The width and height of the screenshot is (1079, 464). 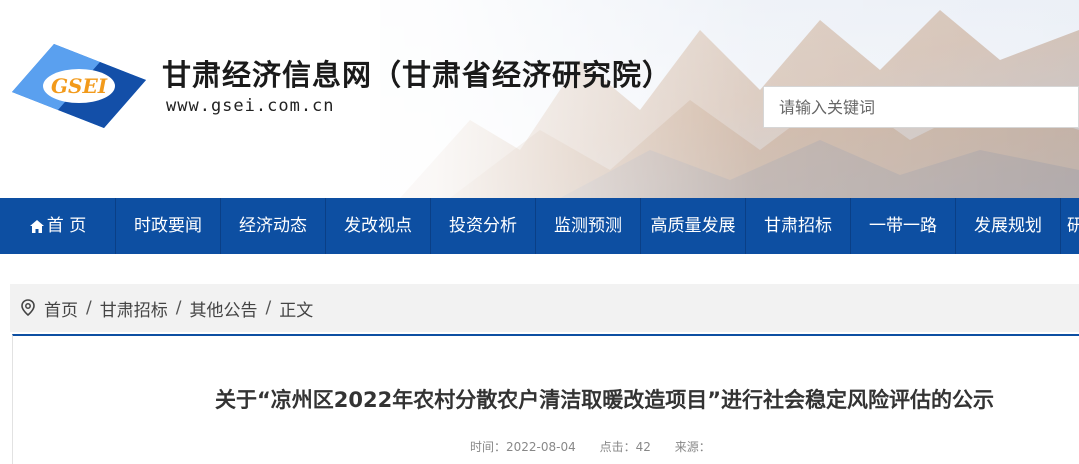 I want to click on nav-item-reform-view: 发改视点, so click(x=378, y=226).